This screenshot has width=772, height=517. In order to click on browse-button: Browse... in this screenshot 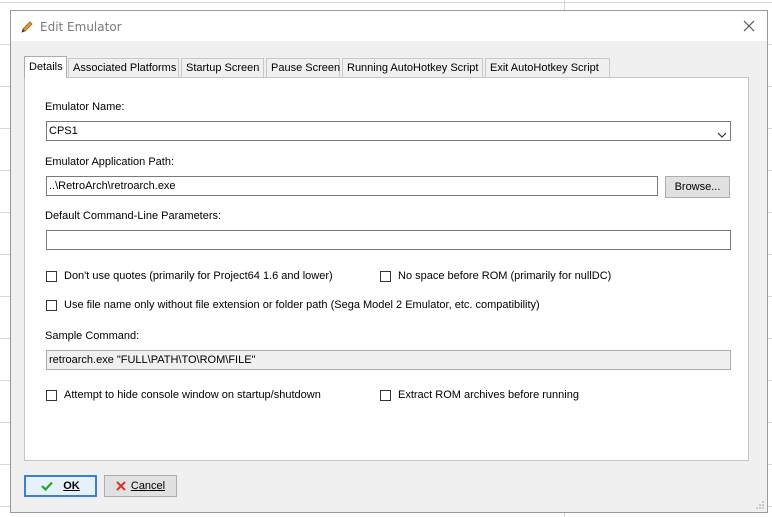, I will do `click(697, 187)`.